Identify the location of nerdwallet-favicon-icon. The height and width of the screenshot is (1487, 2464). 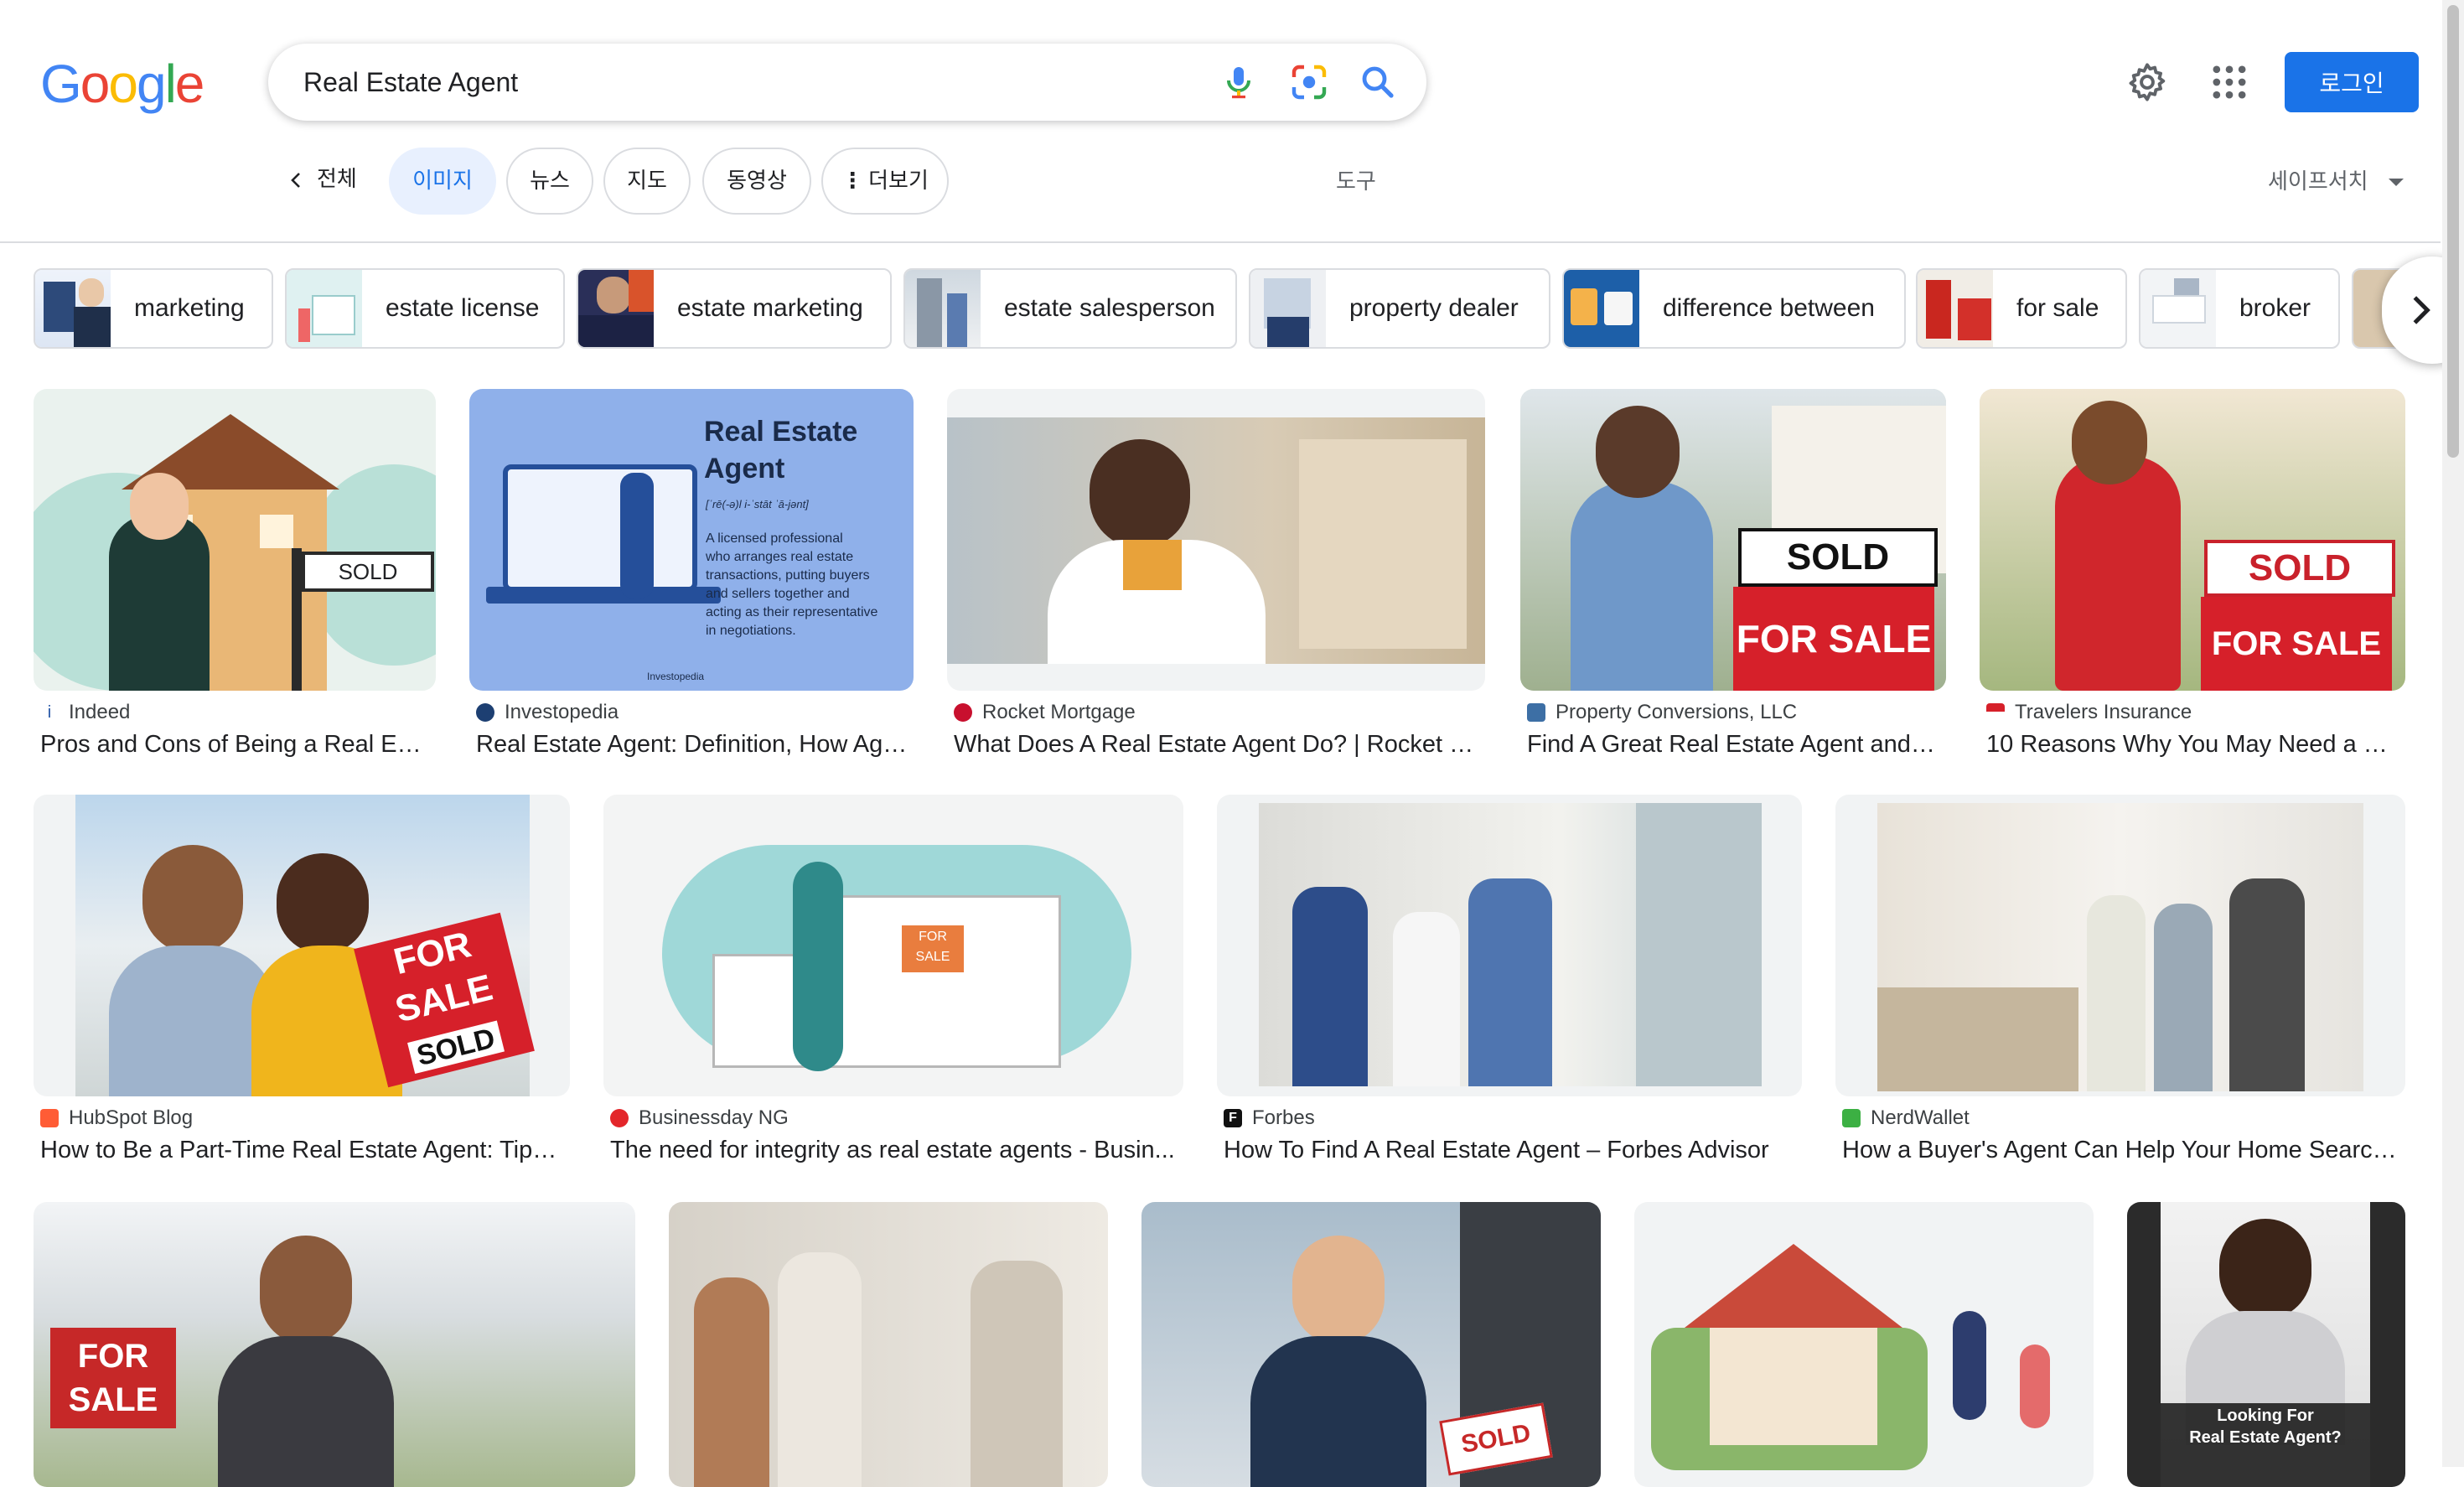
(1851, 1118).